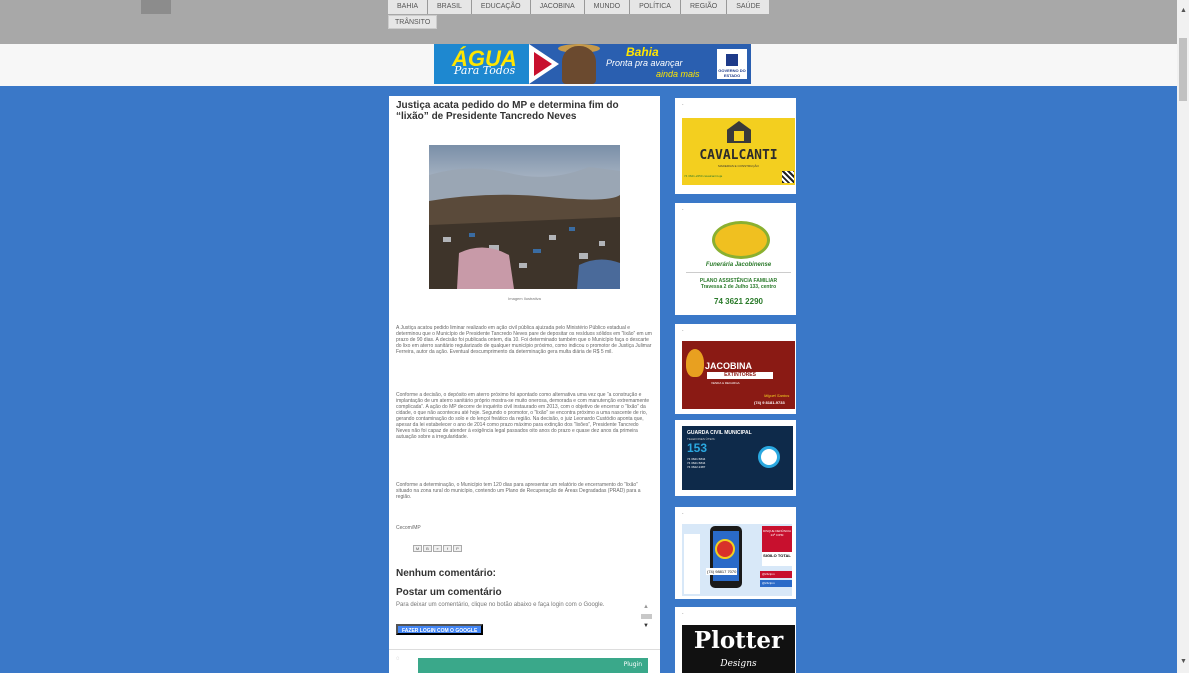 The width and height of the screenshot is (1189, 673). I want to click on share-pinterest-icon: P, so click(457, 548).